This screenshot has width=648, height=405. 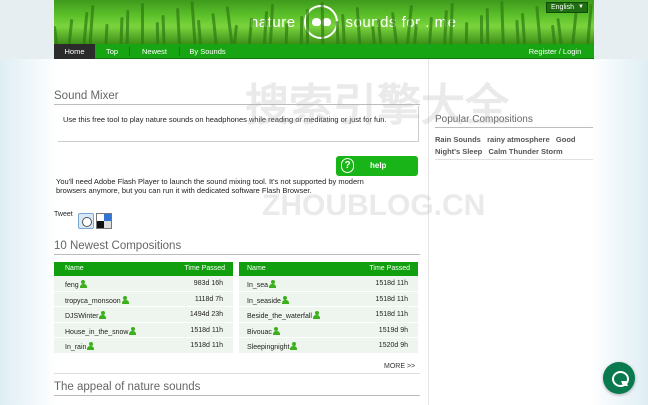 What do you see at coordinates (259, 332) in the screenshot?
I see `composition-link: Bivouac` at bounding box center [259, 332].